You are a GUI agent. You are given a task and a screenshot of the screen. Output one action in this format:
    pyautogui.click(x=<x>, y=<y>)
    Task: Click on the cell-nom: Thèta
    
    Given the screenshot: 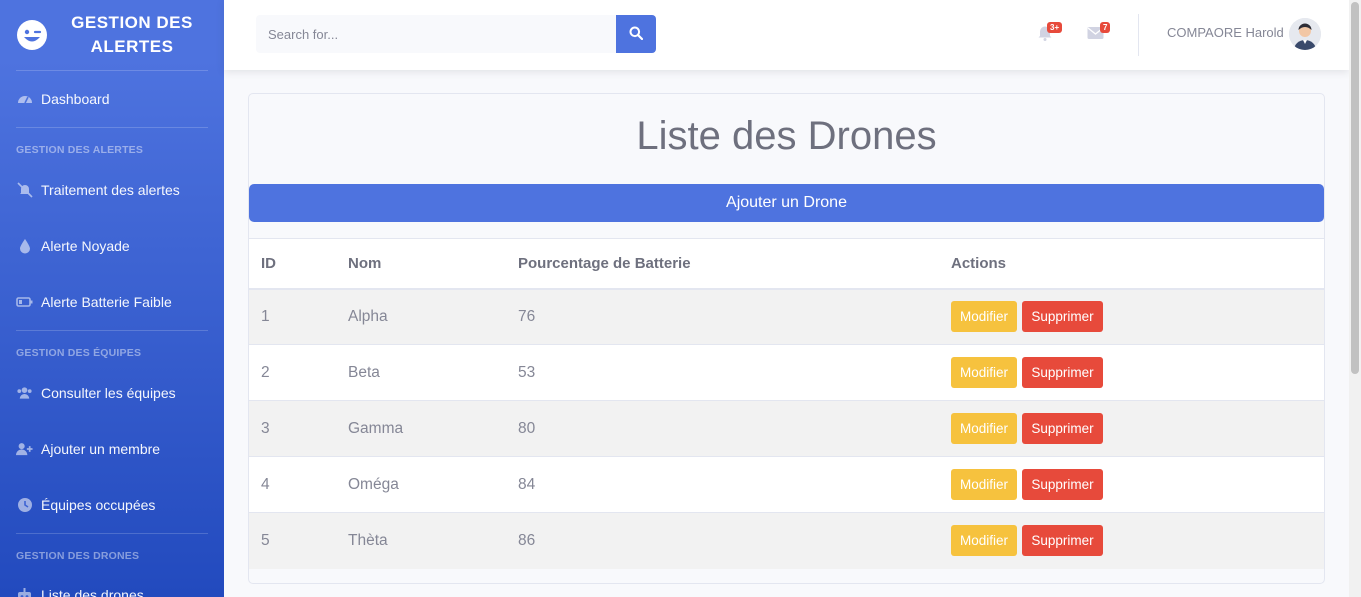 What is the action you would take?
    pyautogui.click(x=421, y=540)
    